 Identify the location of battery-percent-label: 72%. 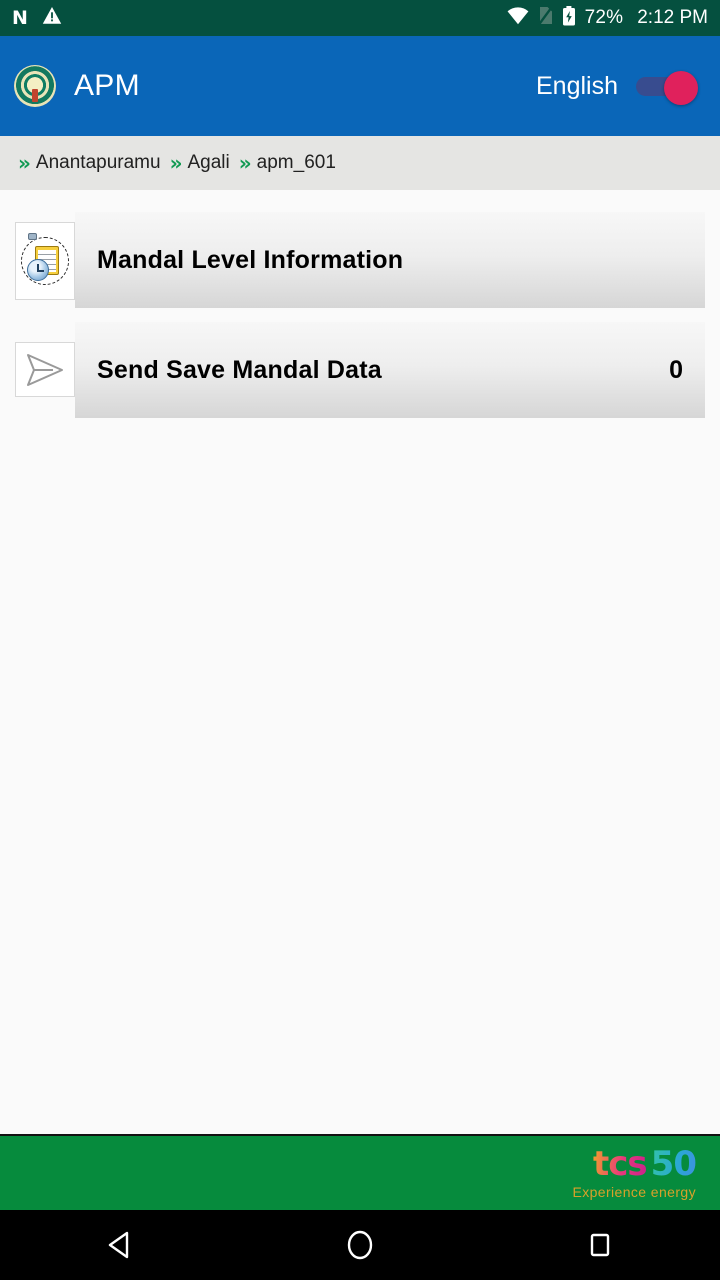
(604, 17).